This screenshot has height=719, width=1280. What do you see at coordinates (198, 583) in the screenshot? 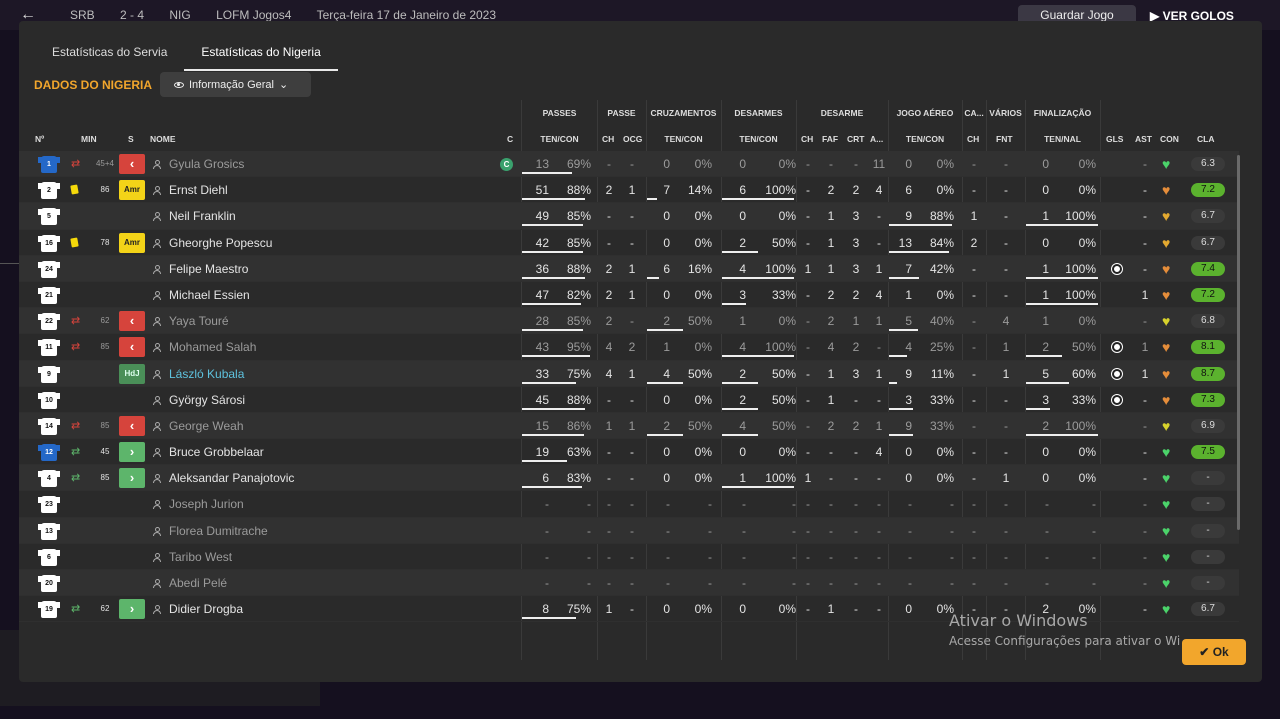
I see `player-name: Abedi Pelé` at bounding box center [198, 583].